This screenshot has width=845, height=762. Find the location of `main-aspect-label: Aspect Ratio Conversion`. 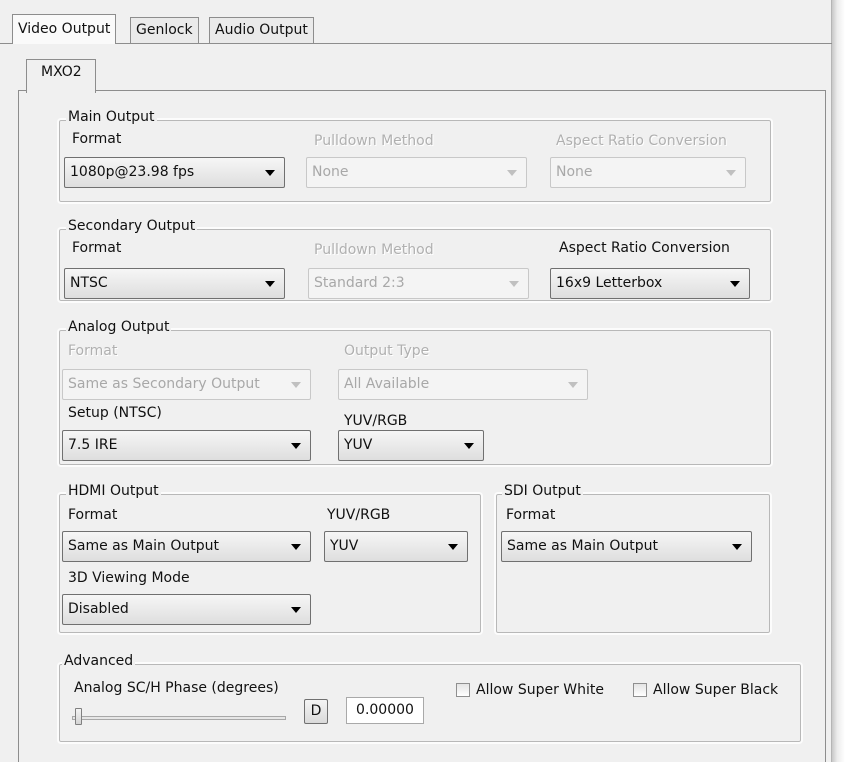

main-aspect-label: Aspect Ratio Conversion is located at coordinates (641, 141).